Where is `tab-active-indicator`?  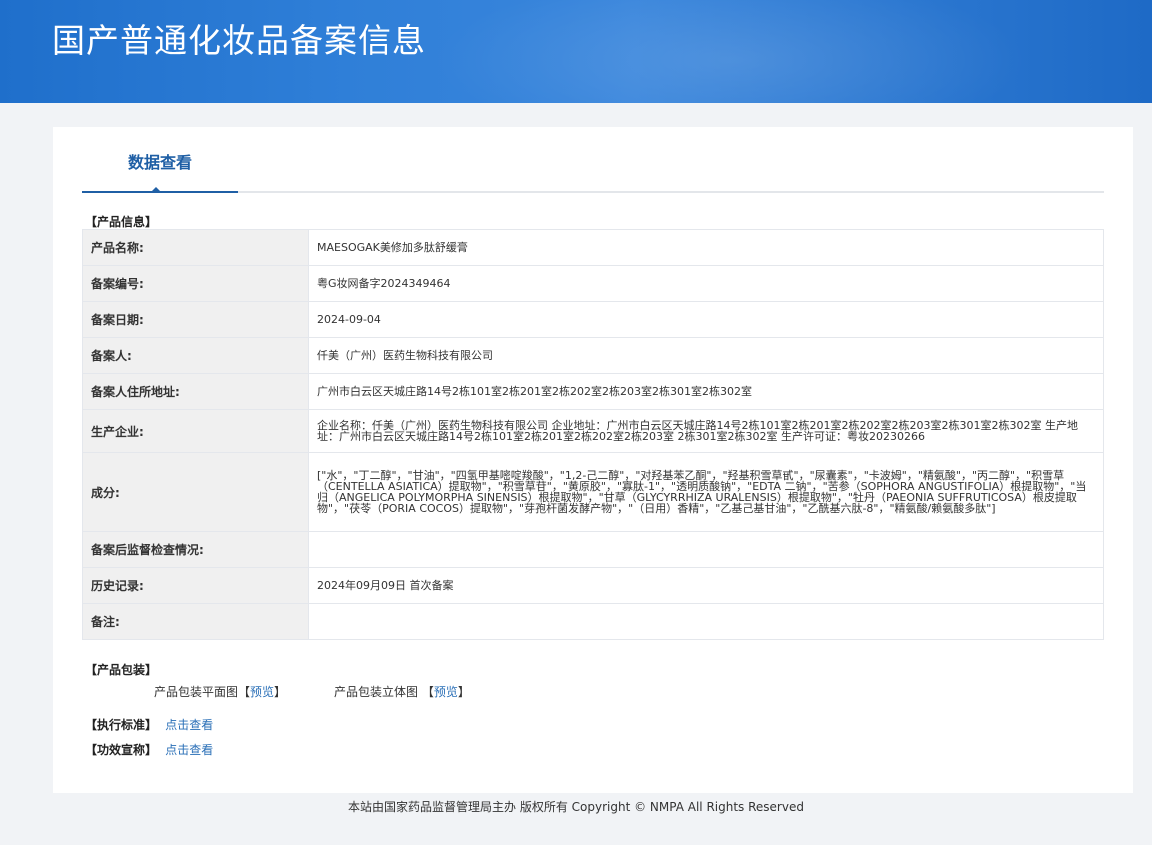
tab-active-indicator is located at coordinates (156, 190).